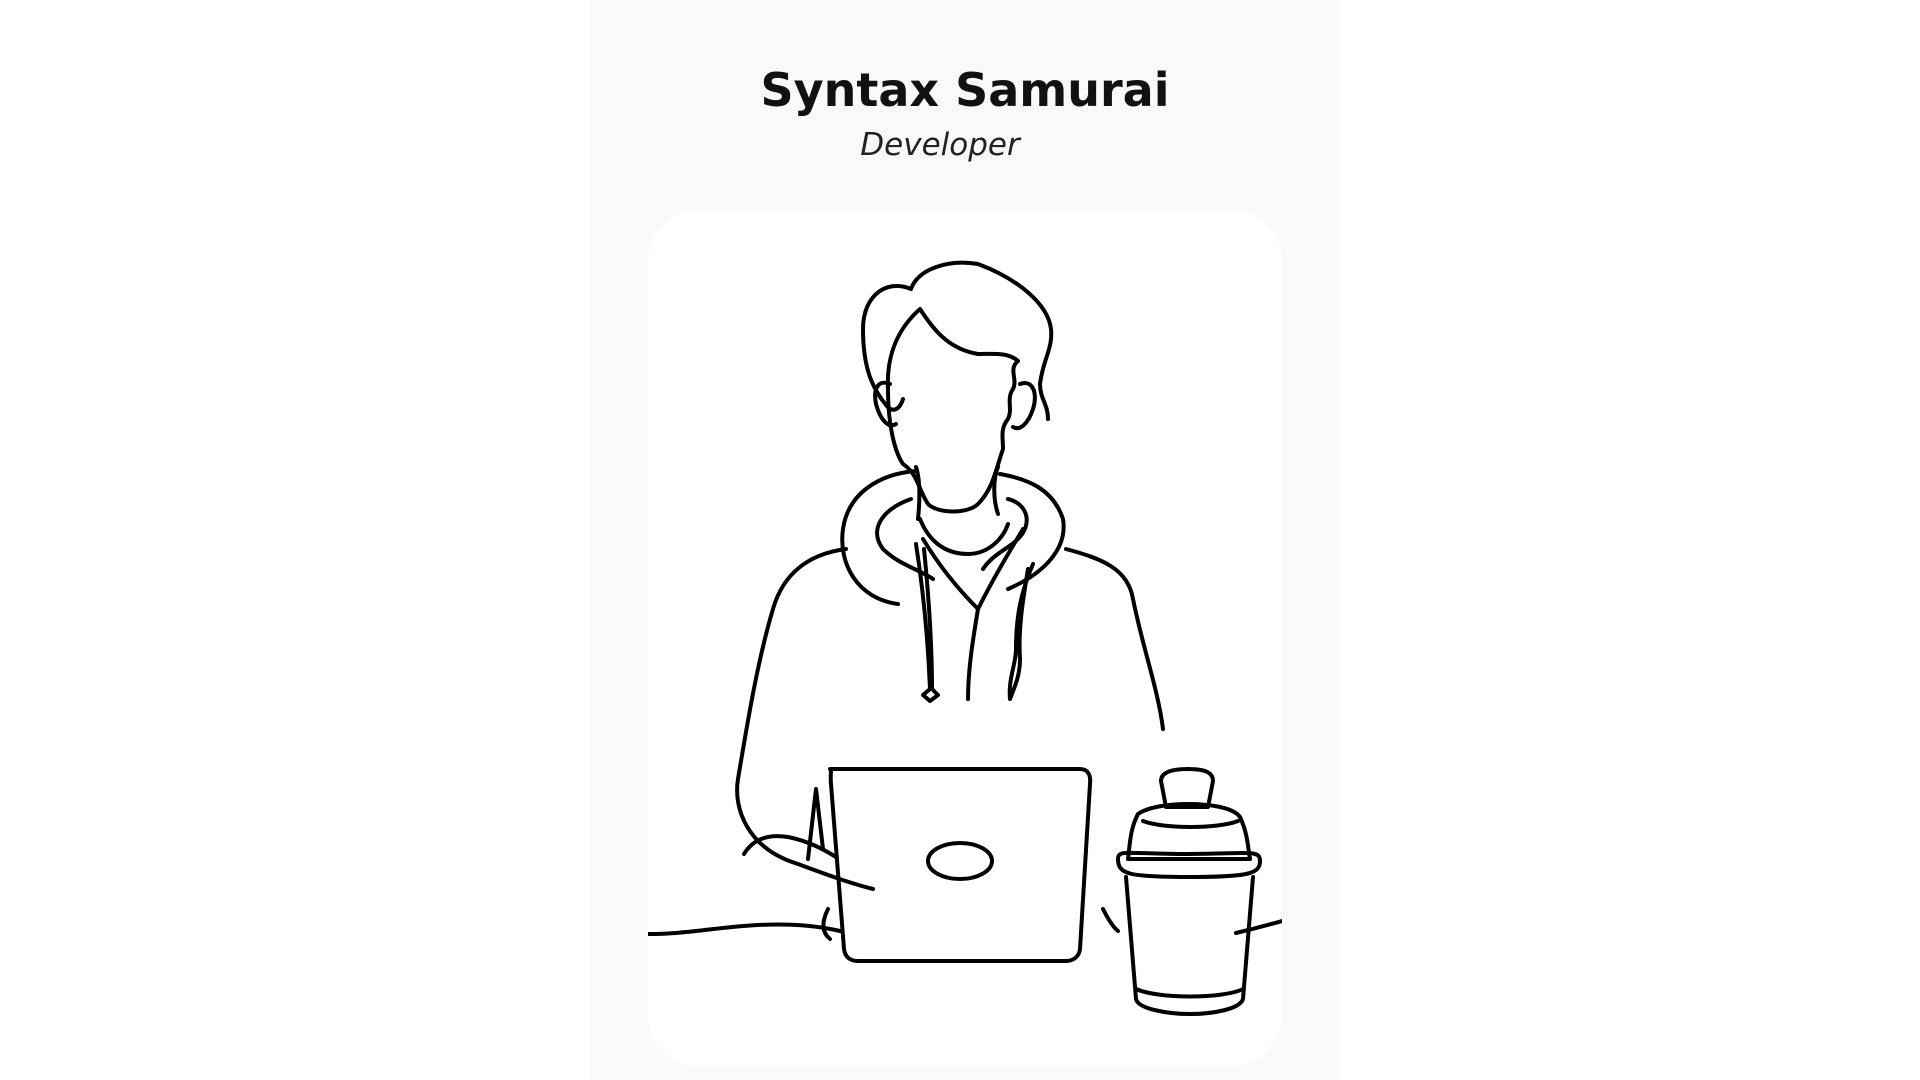 Image resolution: width=1920 pixels, height=1080 pixels. Describe the element at coordinates (964, 536) in the screenshot. I see `collar` at that location.